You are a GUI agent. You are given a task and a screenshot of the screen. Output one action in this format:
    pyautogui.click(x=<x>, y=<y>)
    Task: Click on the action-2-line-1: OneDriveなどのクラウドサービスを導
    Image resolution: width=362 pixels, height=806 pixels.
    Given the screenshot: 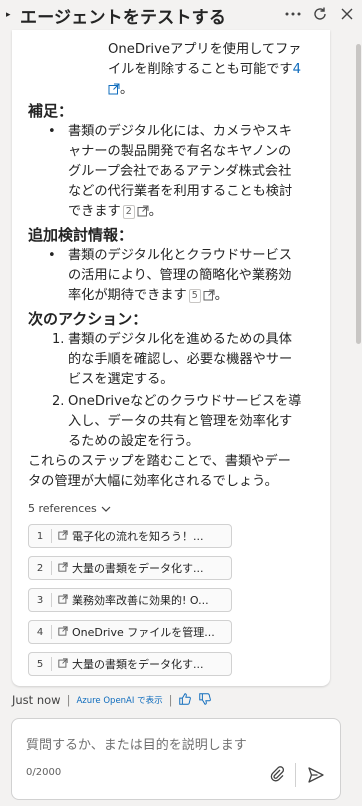 What is the action you would take?
    pyautogui.click(x=185, y=401)
    